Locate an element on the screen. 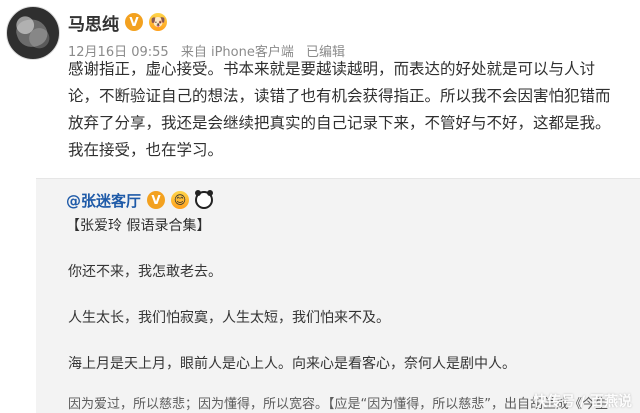 Image resolution: width=640 pixels, height=413 pixels. panda-icon is located at coordinates (204, 199).